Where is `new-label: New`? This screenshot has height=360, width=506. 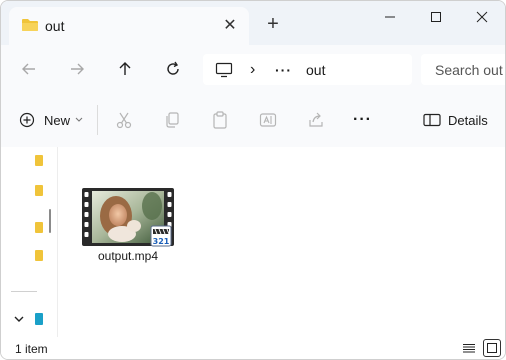 new-label: New is located at coordinates (57, 120).